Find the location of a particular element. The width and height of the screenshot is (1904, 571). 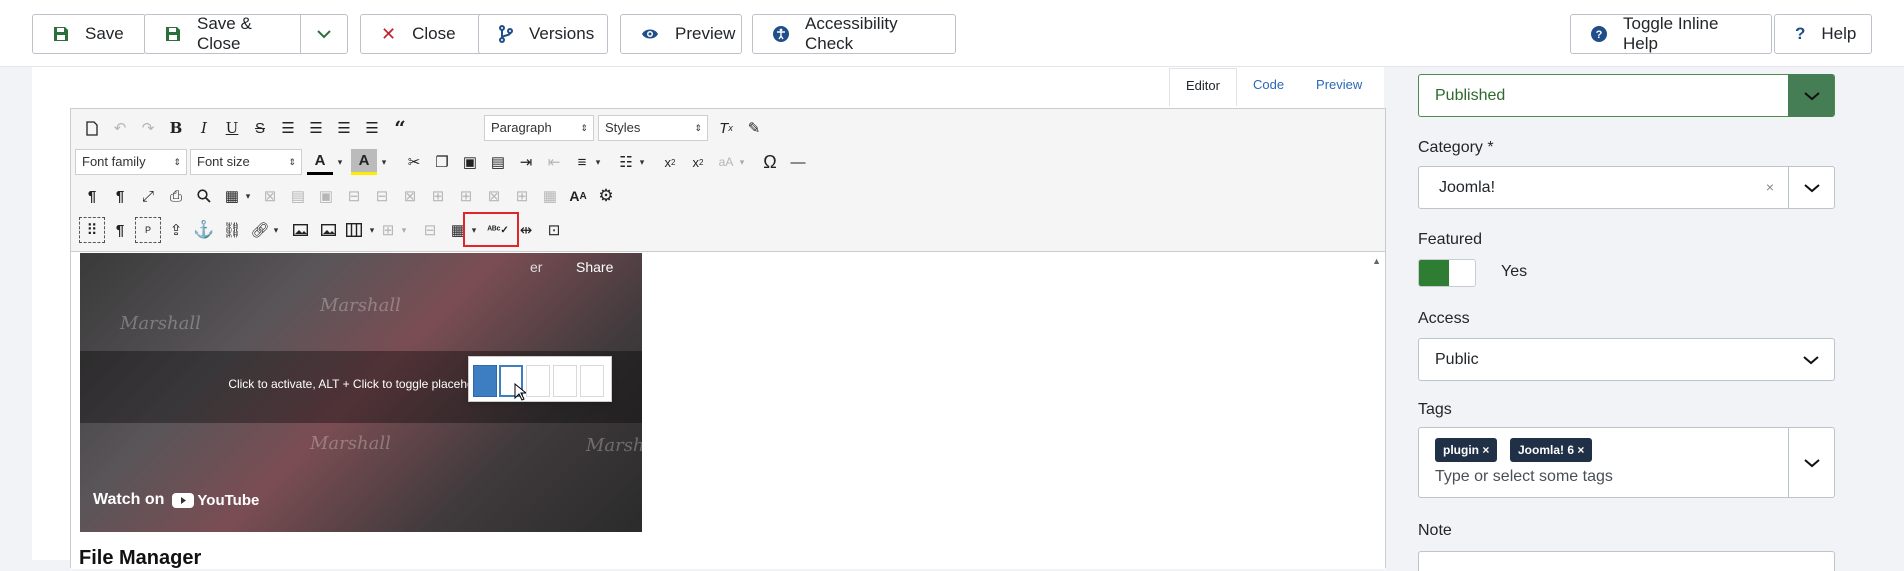

note-input is located at coordinates (1626, 561).